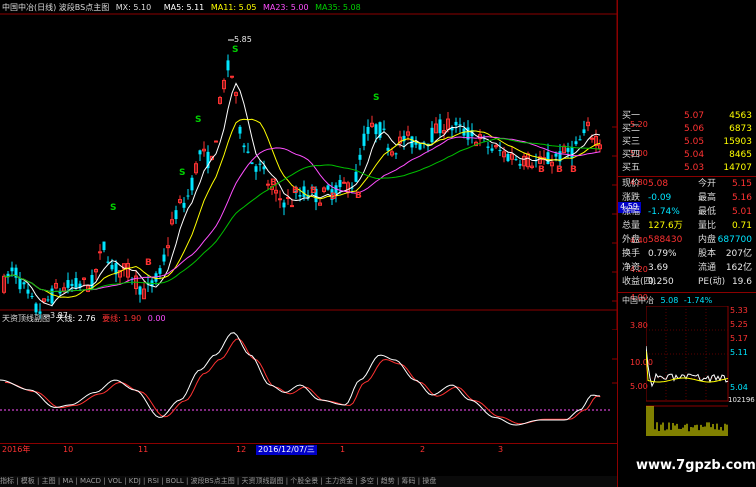  Describe the element at coordinates (741, 282) in the screenshot. I see `quote-value: 19.6` at that location.